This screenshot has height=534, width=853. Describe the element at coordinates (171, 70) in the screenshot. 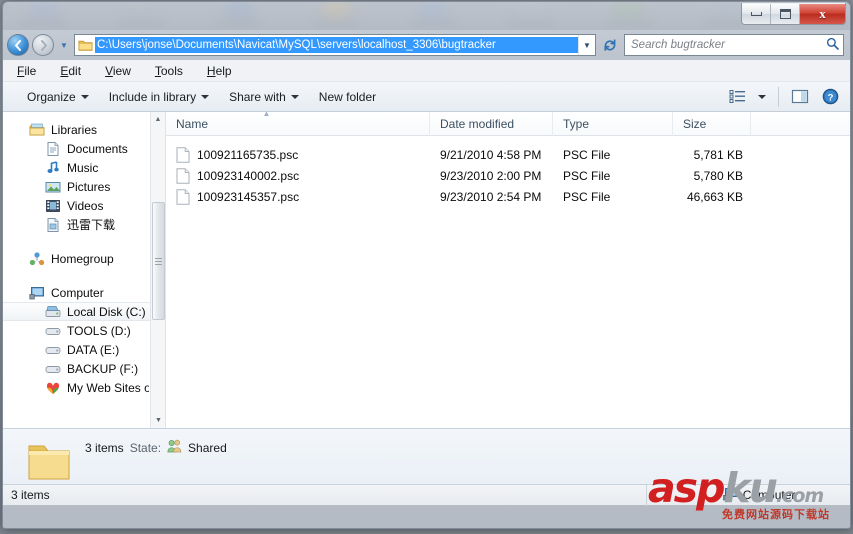

I see `menu-label: ools` at that location.